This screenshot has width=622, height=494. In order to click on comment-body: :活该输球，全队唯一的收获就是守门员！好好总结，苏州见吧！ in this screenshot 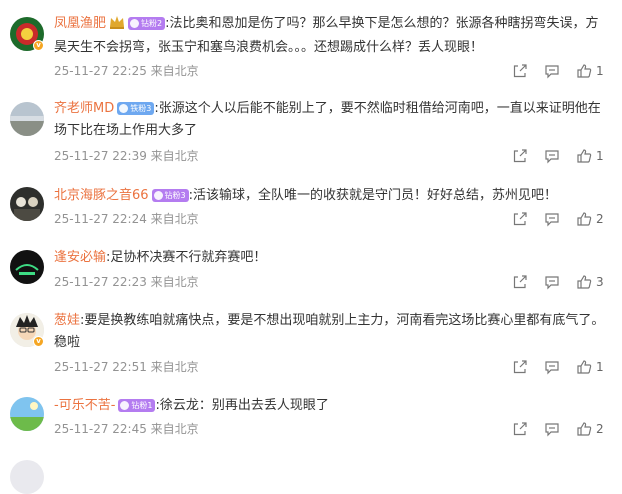, I will do `click(373, 195)`.